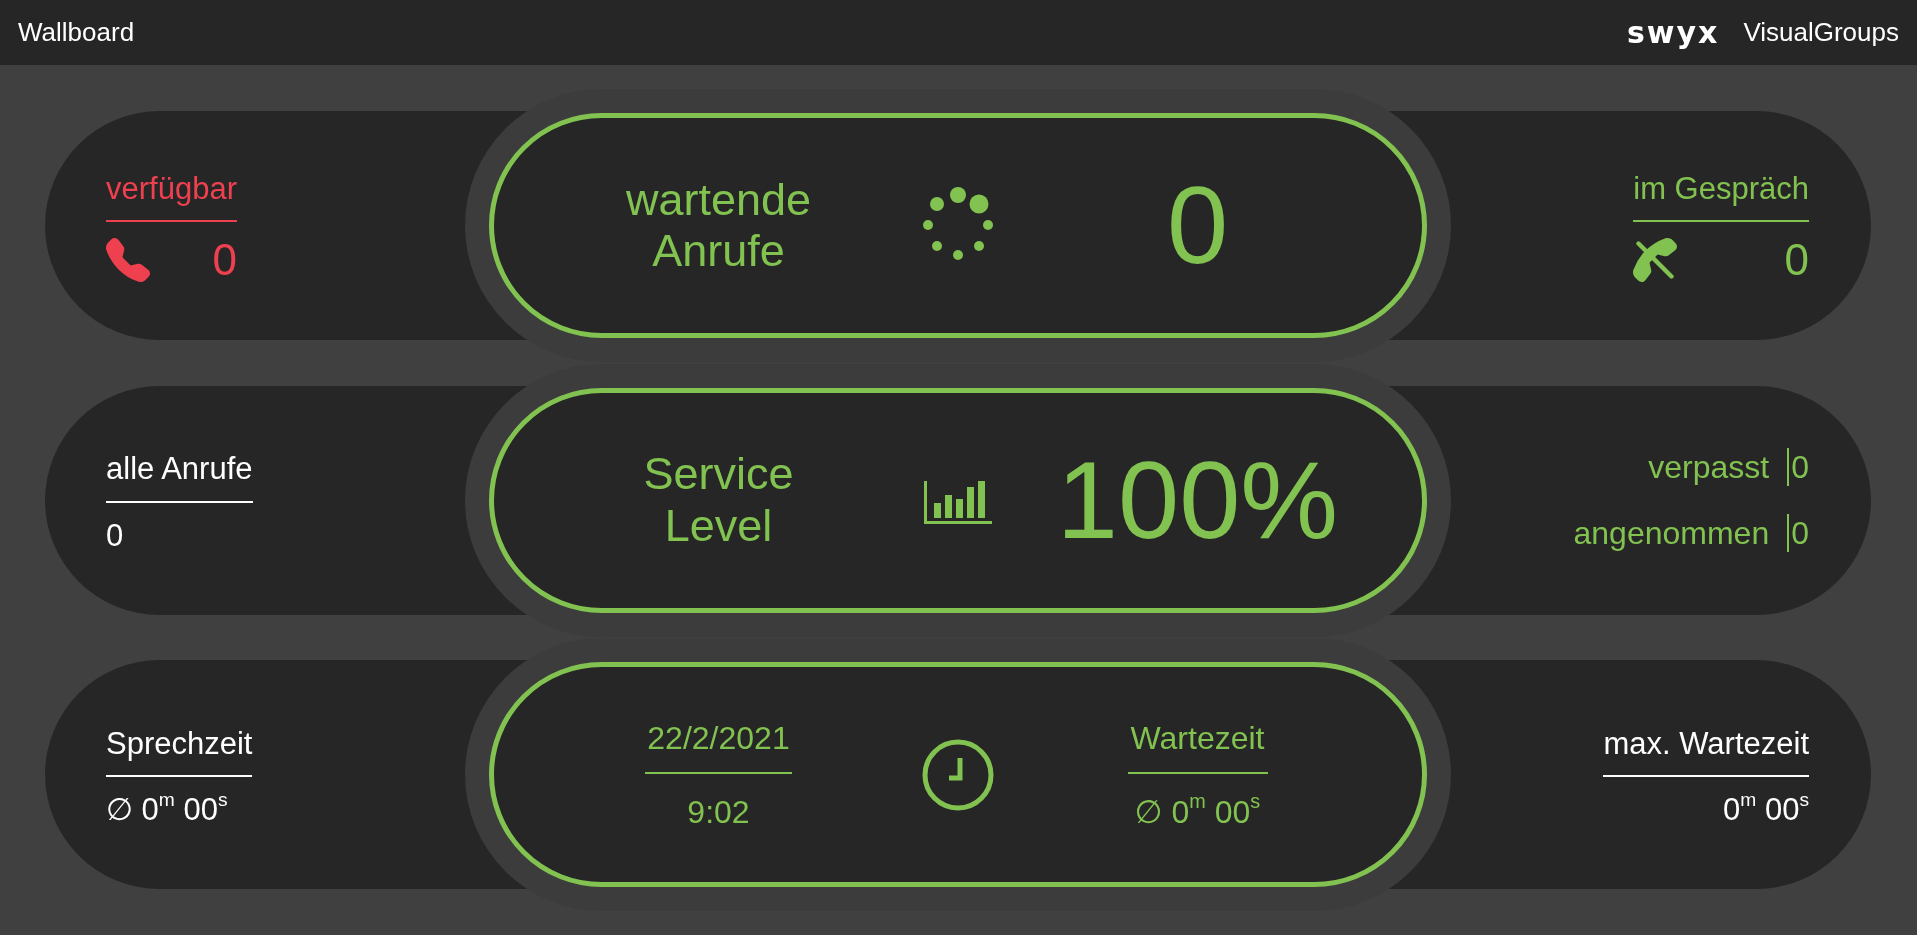 Image resolution: width=1917 pixels, height=935 pixels. Describe the element at coordinates (718, 812) in the screenshot. I see `time-text: 9:02` at that location.